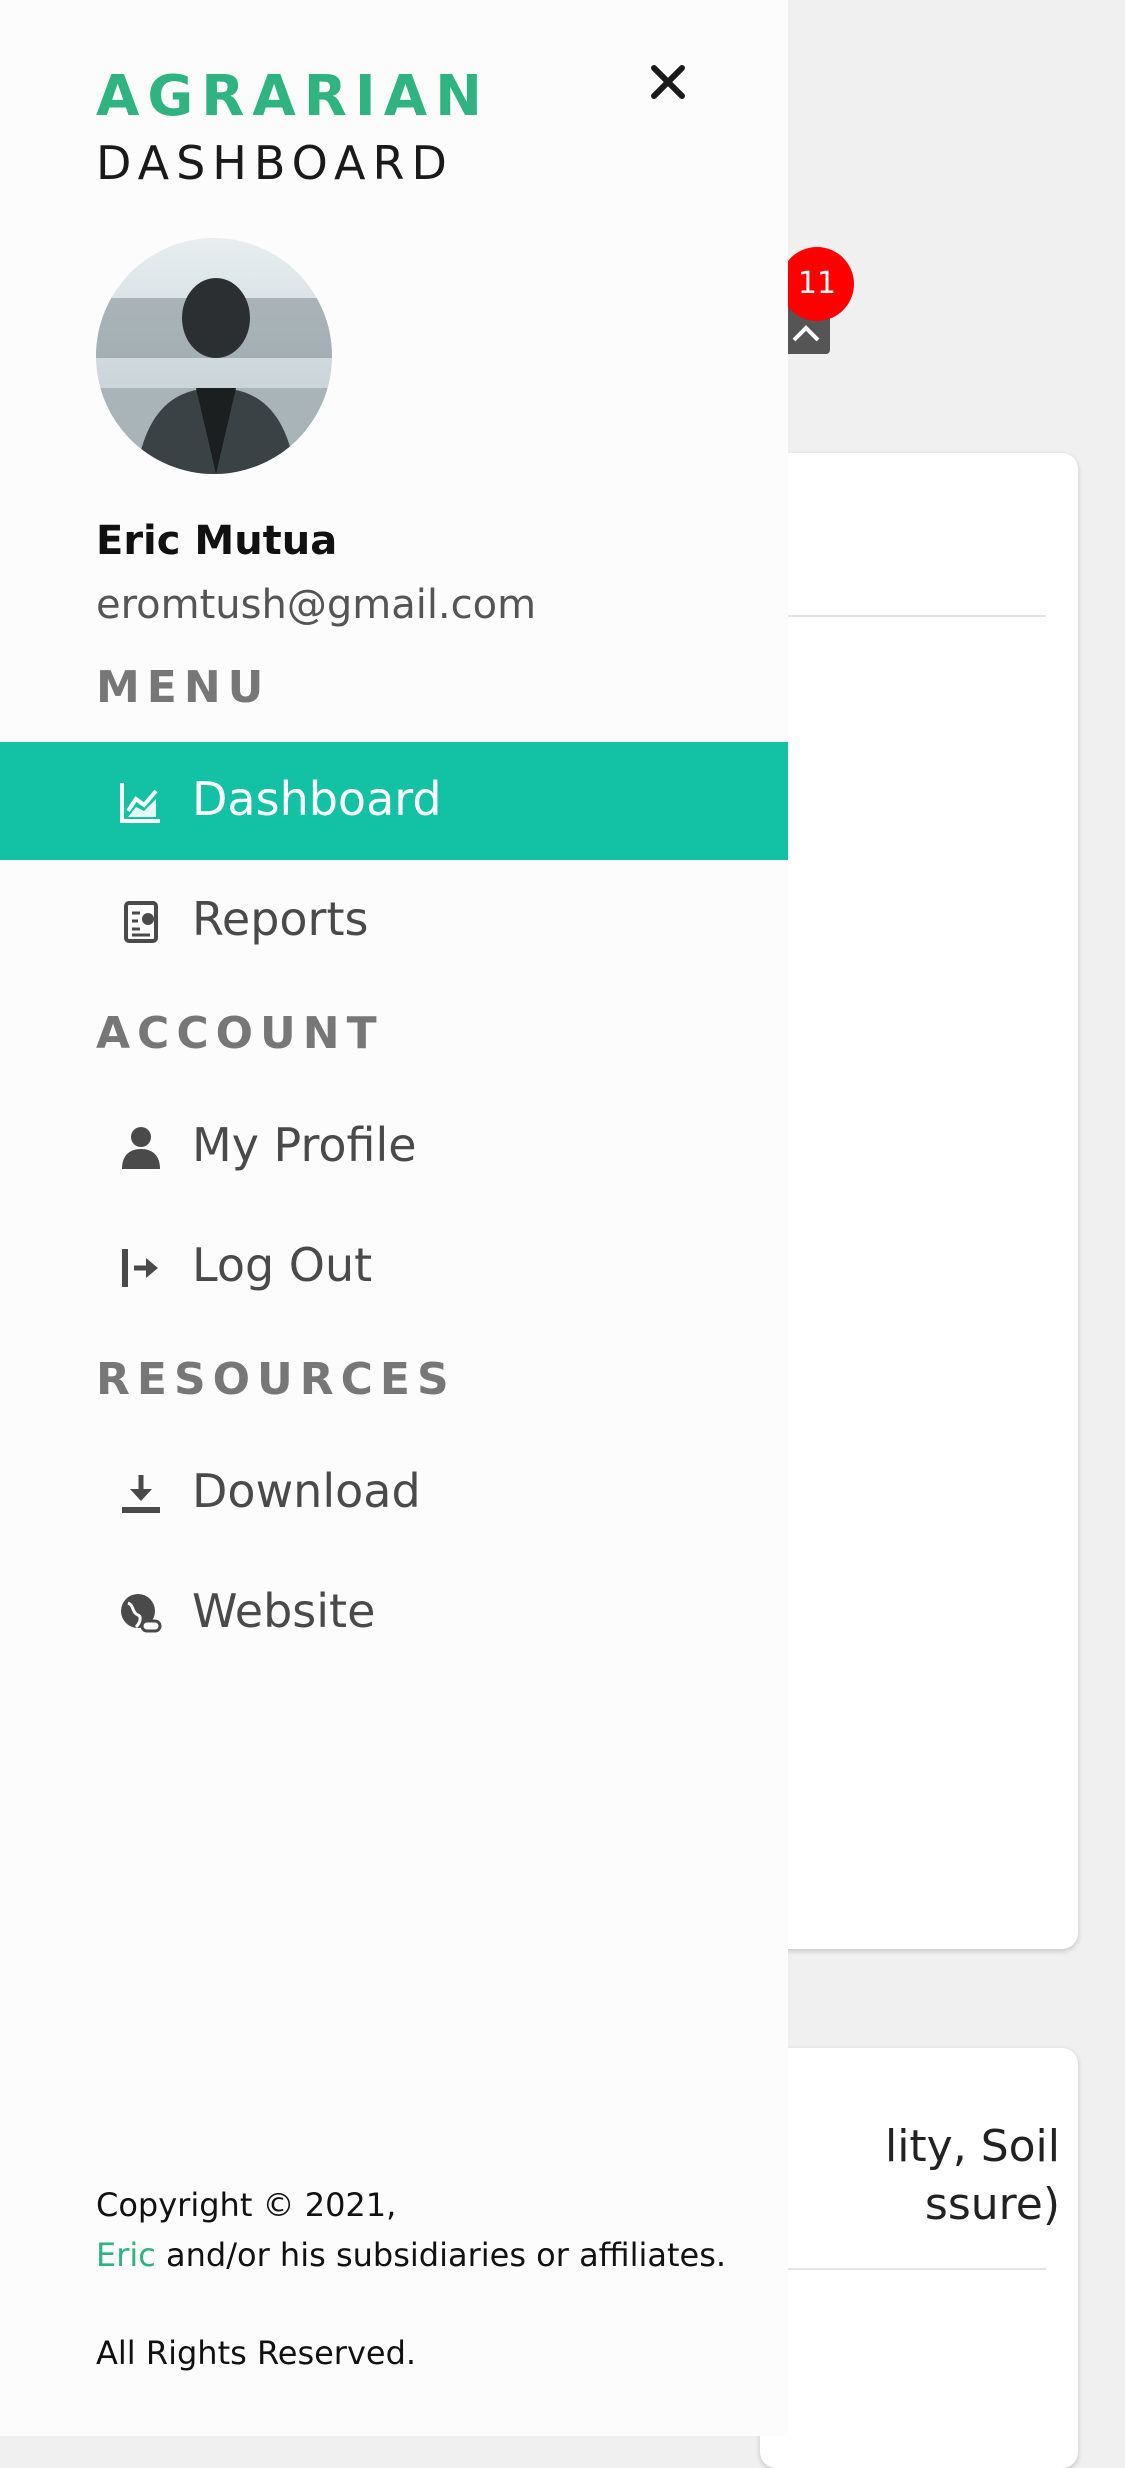 Image resolution: width=1125 pixels, height=2468 pixels. I want to click on brand-subtitle: DASHBOARD, so click(275, 163).